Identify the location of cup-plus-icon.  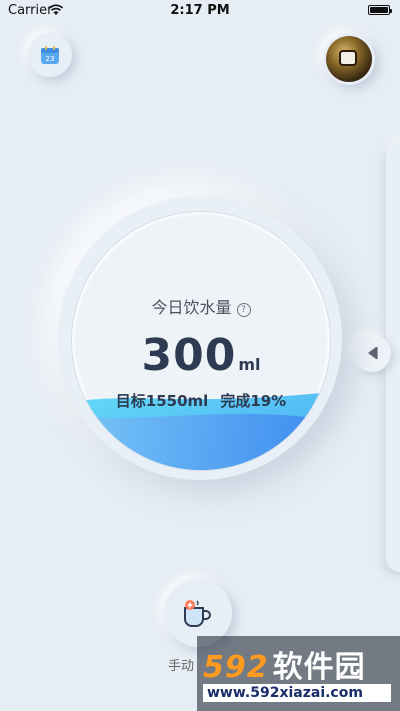
(197, 613).